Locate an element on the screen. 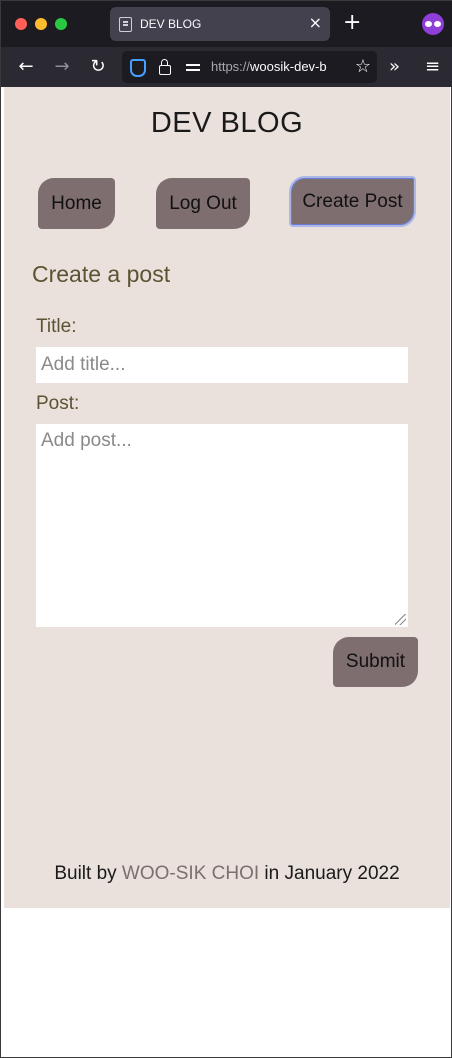 Image resolution: width=452 pixels, height=1058 pixels. navigation-toolbar: ← → ↻ https://woosik-dev-b ☆ » ≡ is located at coordinates (226, 67).